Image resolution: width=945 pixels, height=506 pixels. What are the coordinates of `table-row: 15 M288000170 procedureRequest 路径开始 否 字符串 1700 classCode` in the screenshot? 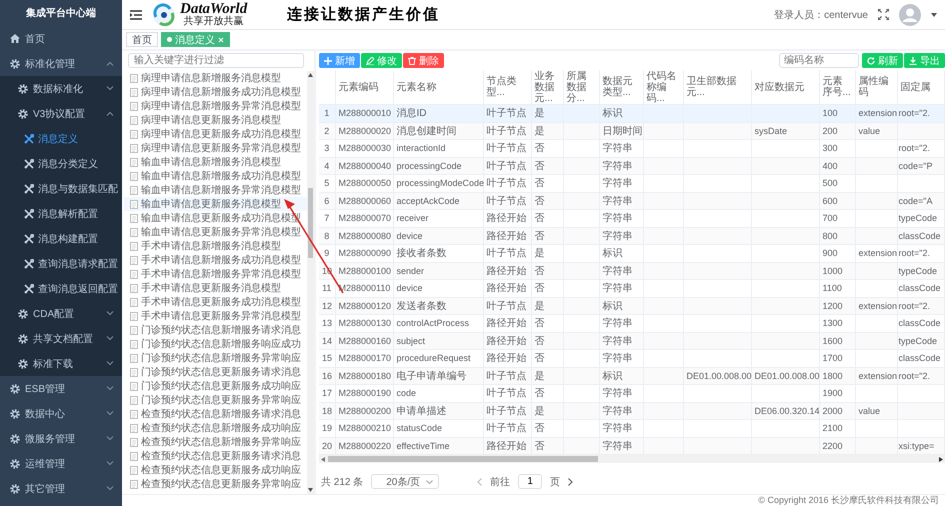 It's located at (631, 358).